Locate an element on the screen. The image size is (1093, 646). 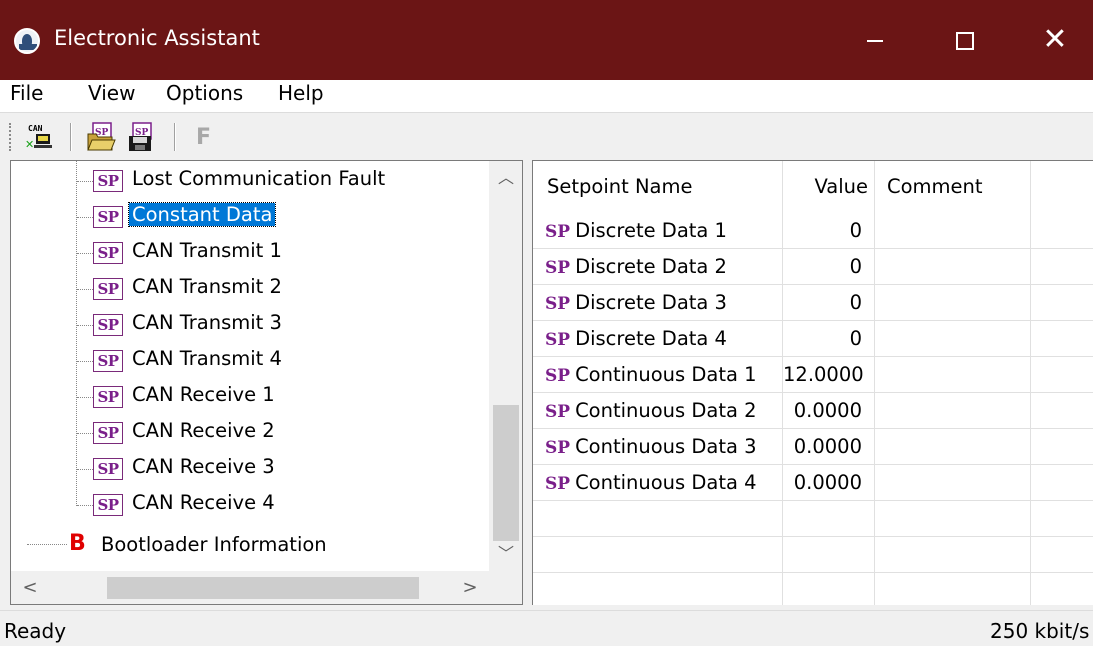
flash-button: F is located at coordinates (203, 137).